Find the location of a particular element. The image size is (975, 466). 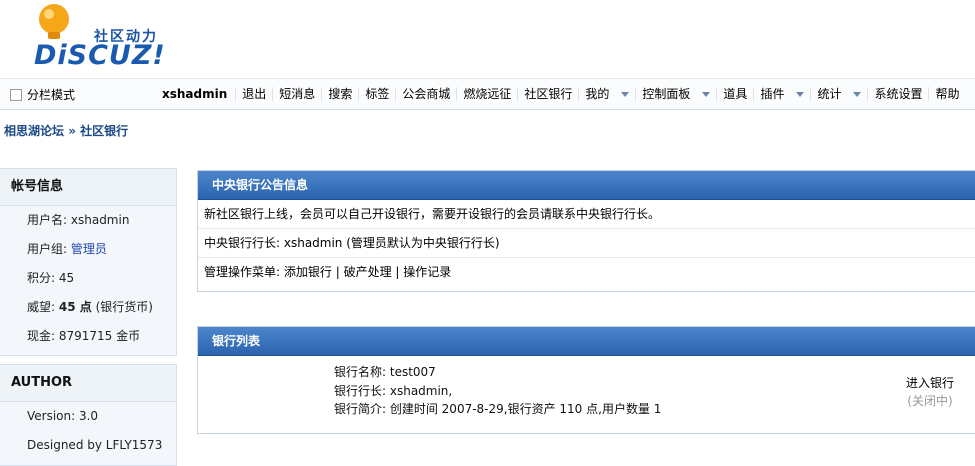

author-panel: AUTHOR Version: 3.0 Designed by LFLY1573 is located at coordinates (88, 415).